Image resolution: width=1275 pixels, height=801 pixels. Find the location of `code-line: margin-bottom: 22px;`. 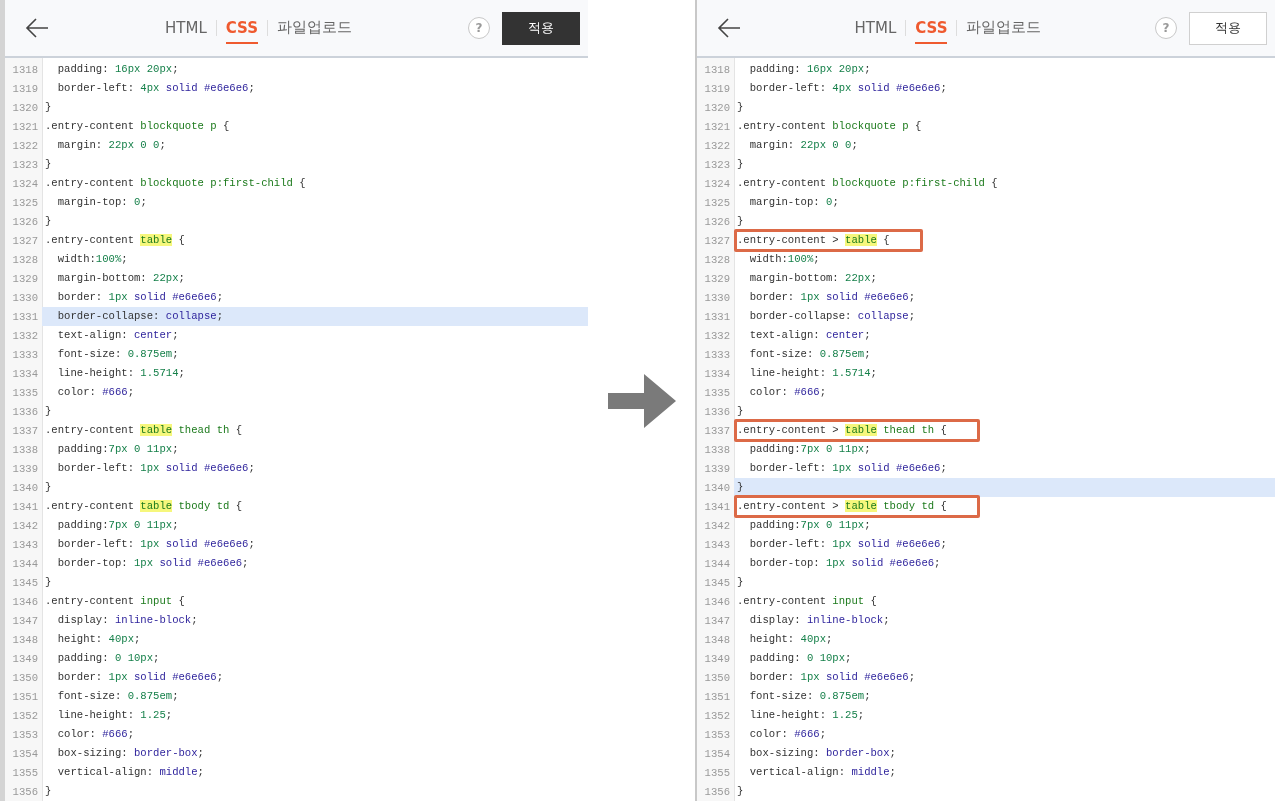

code-line: margin-bottom: 22px; is located at coordinates (120, 278).